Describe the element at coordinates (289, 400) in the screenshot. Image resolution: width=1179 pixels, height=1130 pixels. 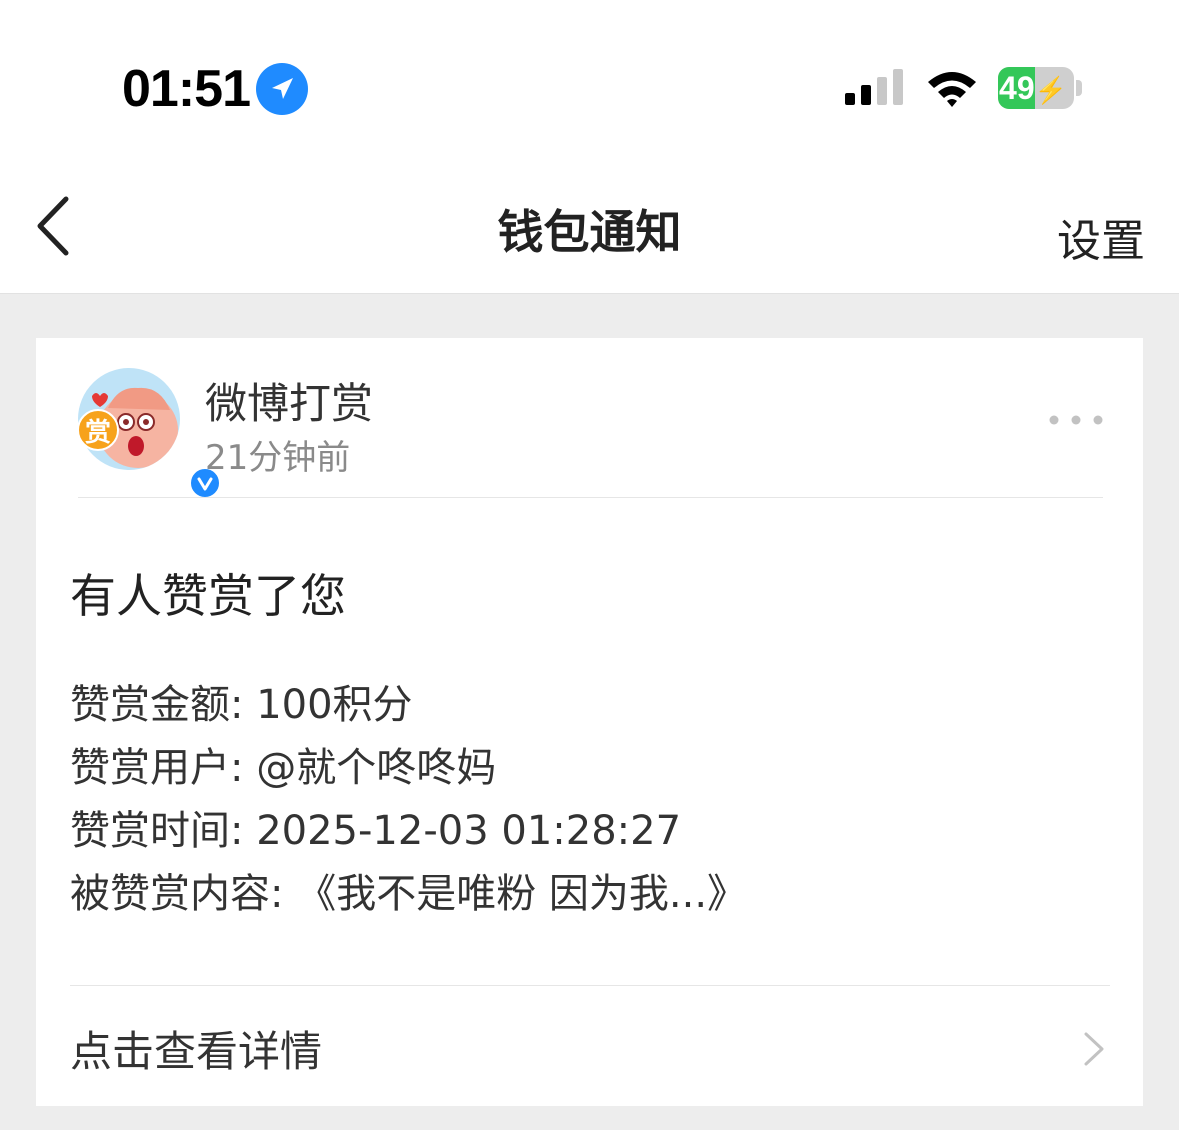
I see `sender-name: 微博打赏` at that location.